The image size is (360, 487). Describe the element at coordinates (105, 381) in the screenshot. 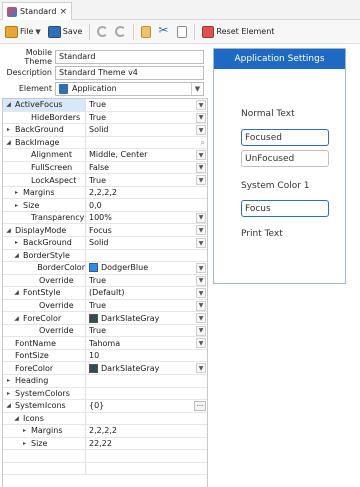

I see `property-row: ▸ Heading` at that location.